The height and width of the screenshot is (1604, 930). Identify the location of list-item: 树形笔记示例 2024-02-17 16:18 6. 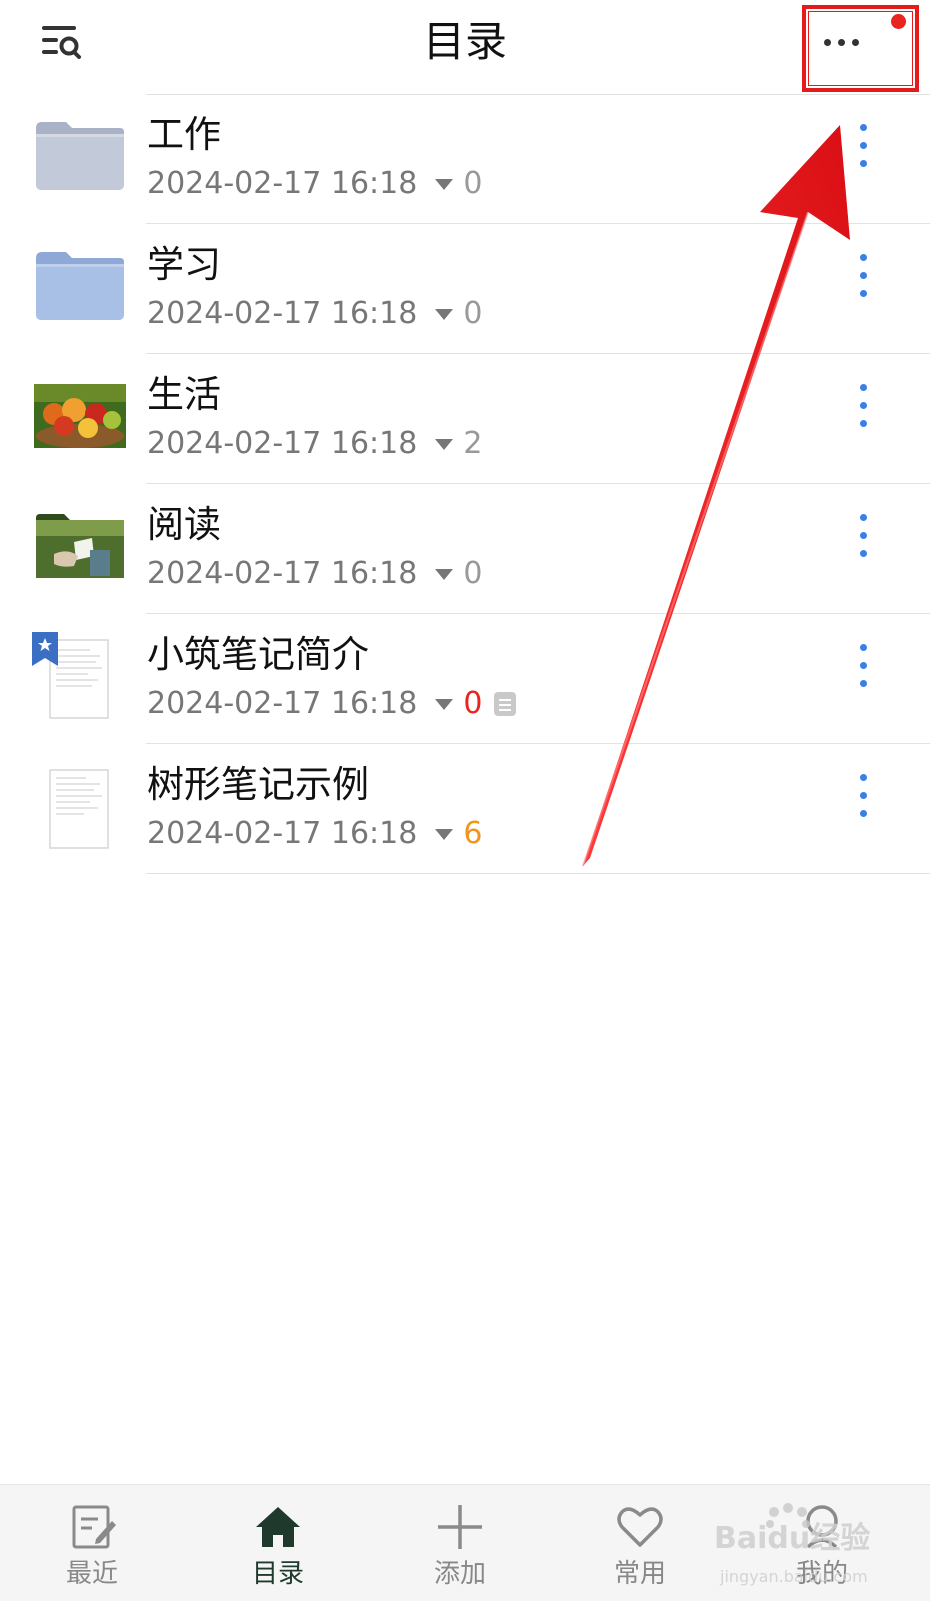
(465, 809).